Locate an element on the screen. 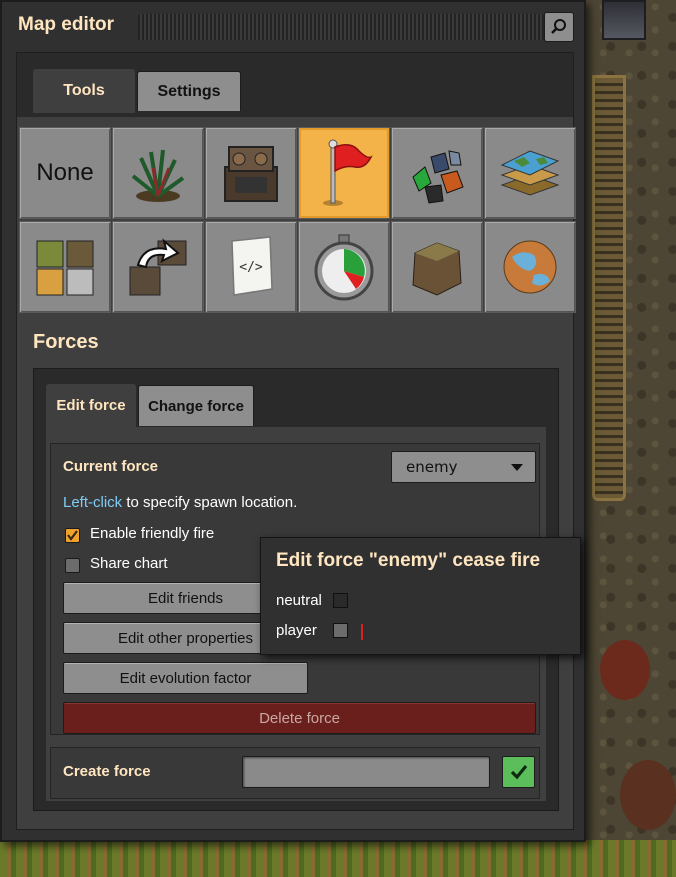  tool-none-label: None is located at coordinates (65, 172).